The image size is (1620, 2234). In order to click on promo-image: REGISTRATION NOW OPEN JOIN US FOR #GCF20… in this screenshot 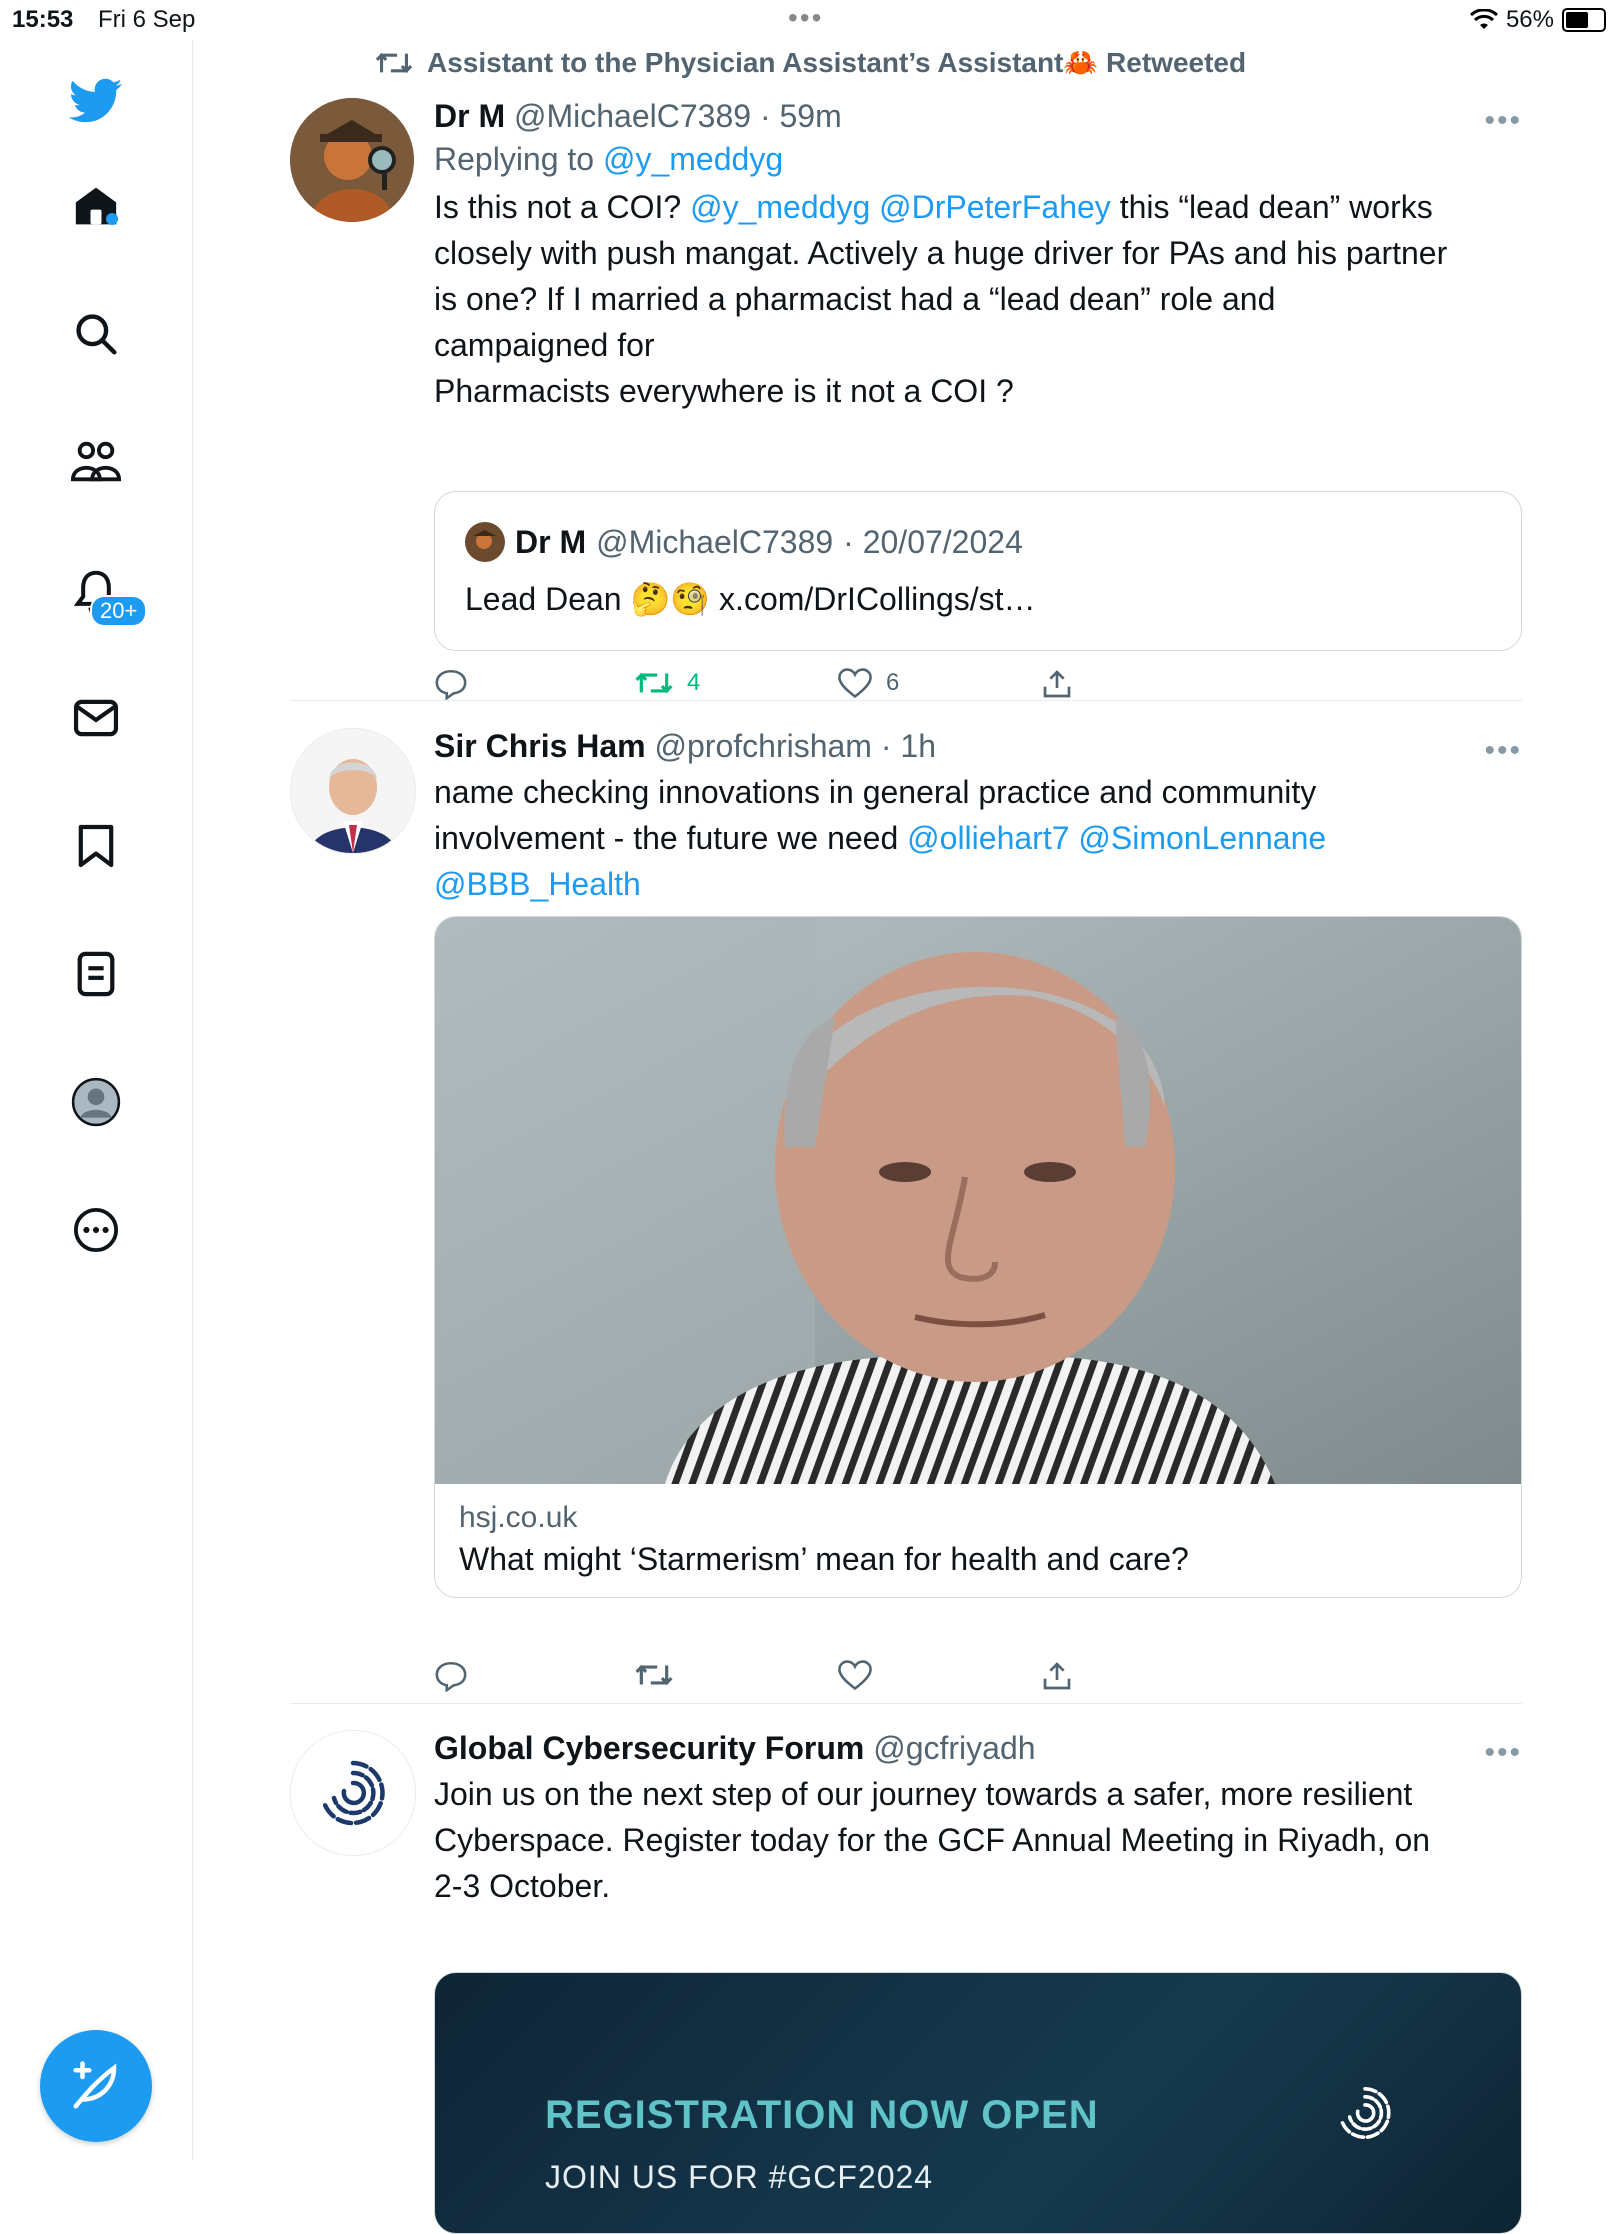, I will do `click(978, 2103)`.